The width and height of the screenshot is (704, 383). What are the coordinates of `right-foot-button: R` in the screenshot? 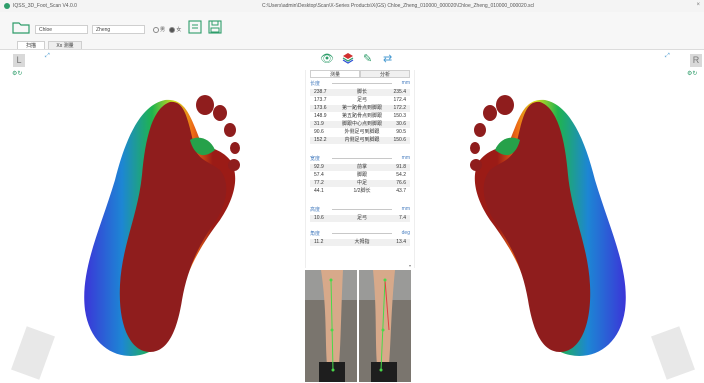 It's located at (696, 60).